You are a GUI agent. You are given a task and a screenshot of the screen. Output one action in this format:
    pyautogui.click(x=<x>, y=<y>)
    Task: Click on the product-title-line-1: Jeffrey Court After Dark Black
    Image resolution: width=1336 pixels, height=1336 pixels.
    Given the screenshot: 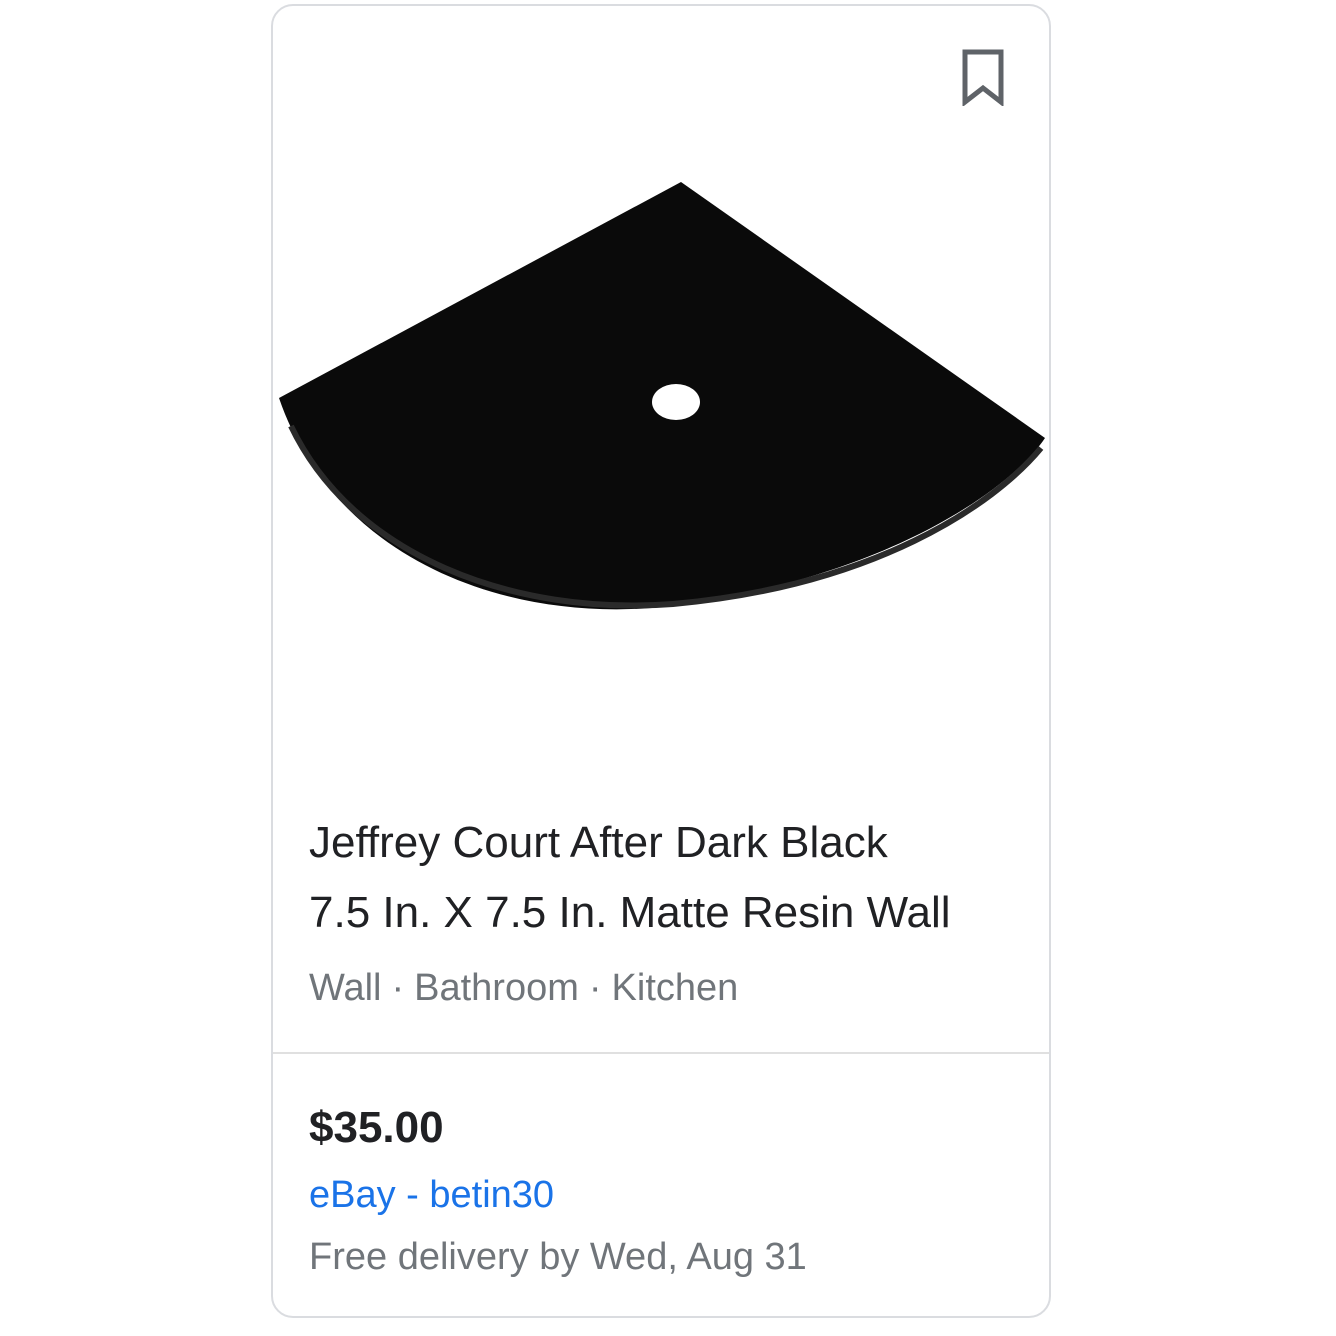 What is the action you would take?
    pyautogui.click(x=598, y=842)
    